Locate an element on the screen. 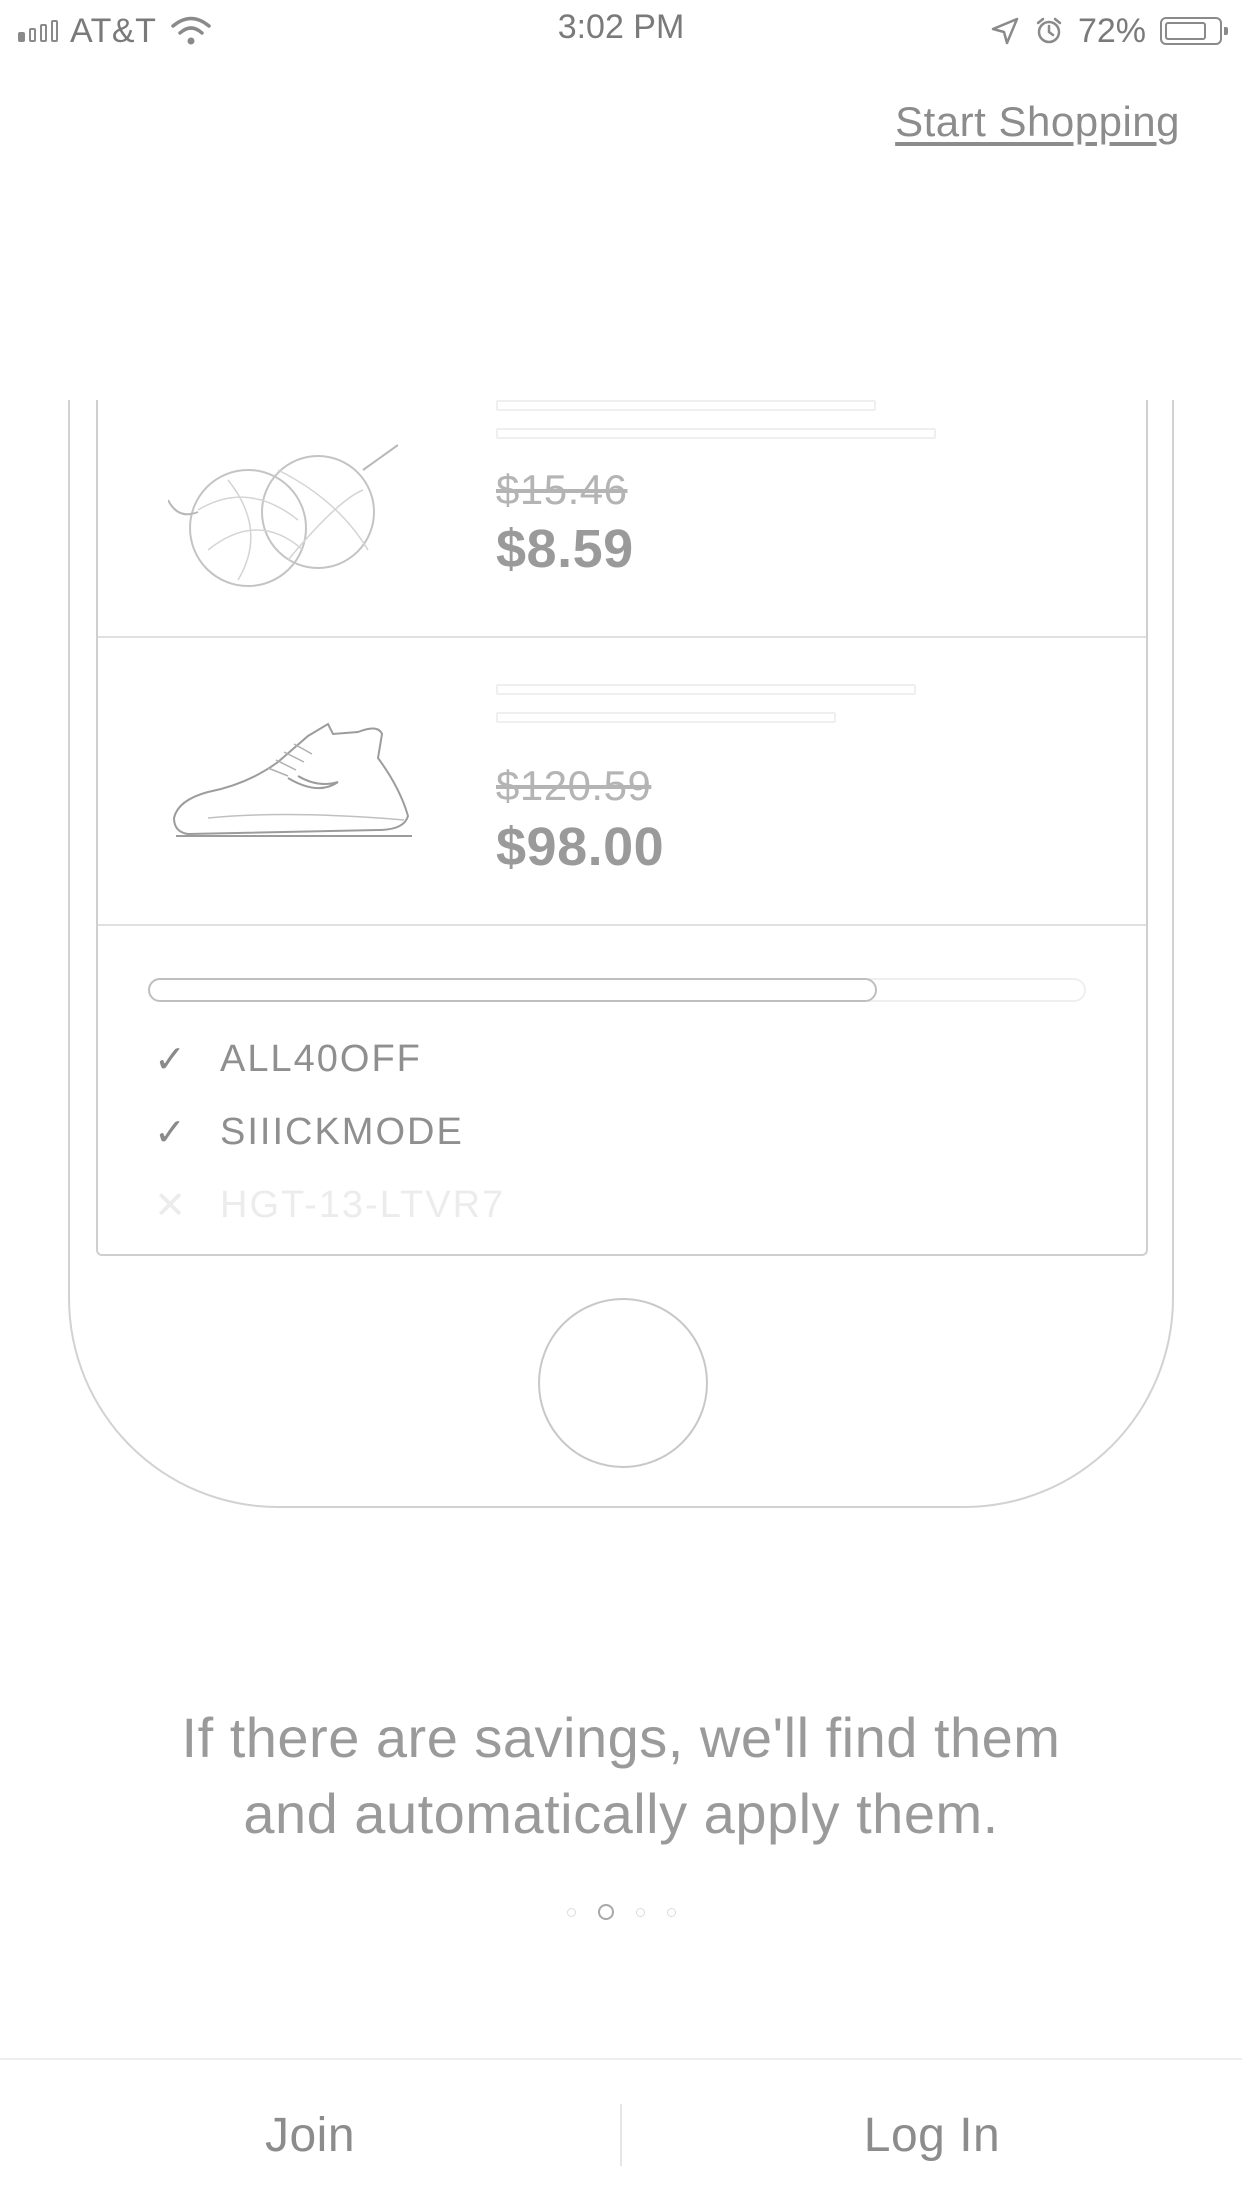  product-row: $120.59 $98.00 is located at coordinates (622, 782).